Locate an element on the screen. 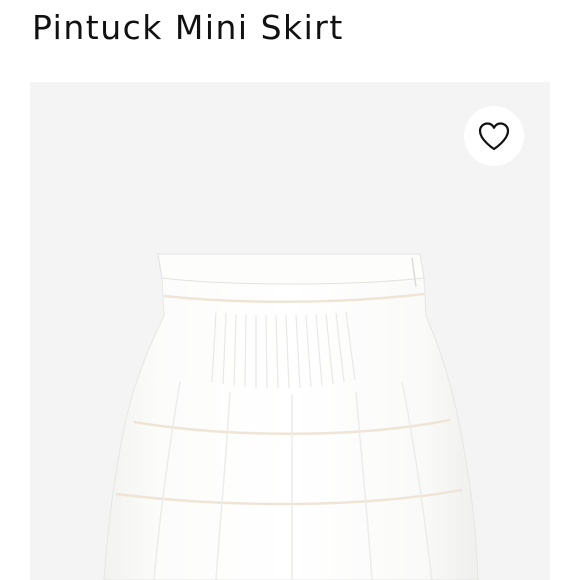 The width and height of the screenshot is (580, 580). skirt-waistband is located at coordinates (291, 269).